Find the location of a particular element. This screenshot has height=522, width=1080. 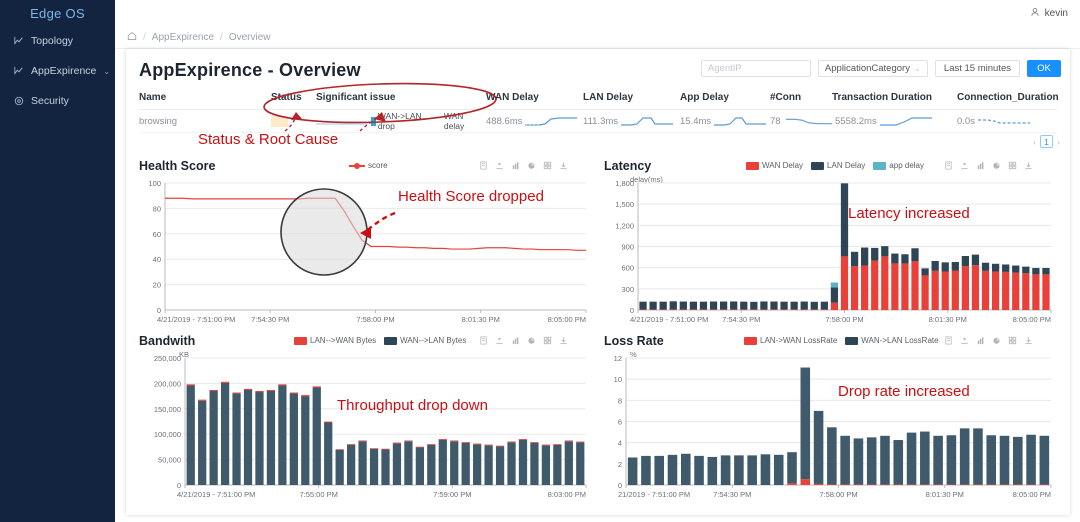

time-range-picker: Last 15 minutes is located at coordinates (977, 68).